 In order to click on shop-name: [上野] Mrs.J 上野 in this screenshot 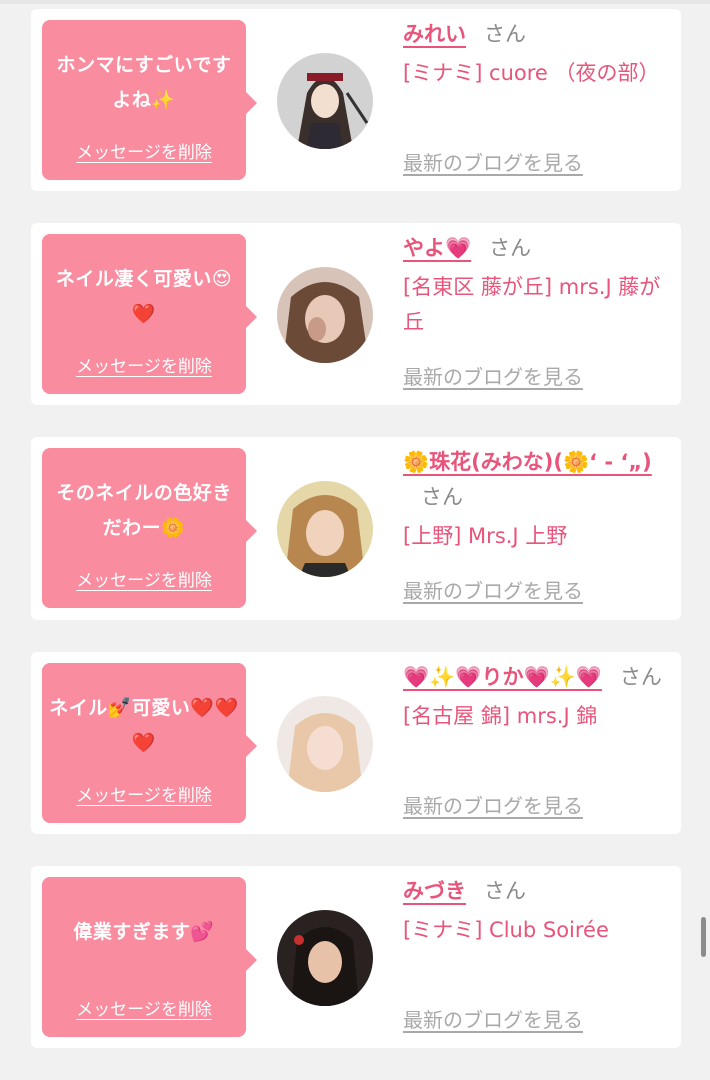, I will do `click(485, 536)`.